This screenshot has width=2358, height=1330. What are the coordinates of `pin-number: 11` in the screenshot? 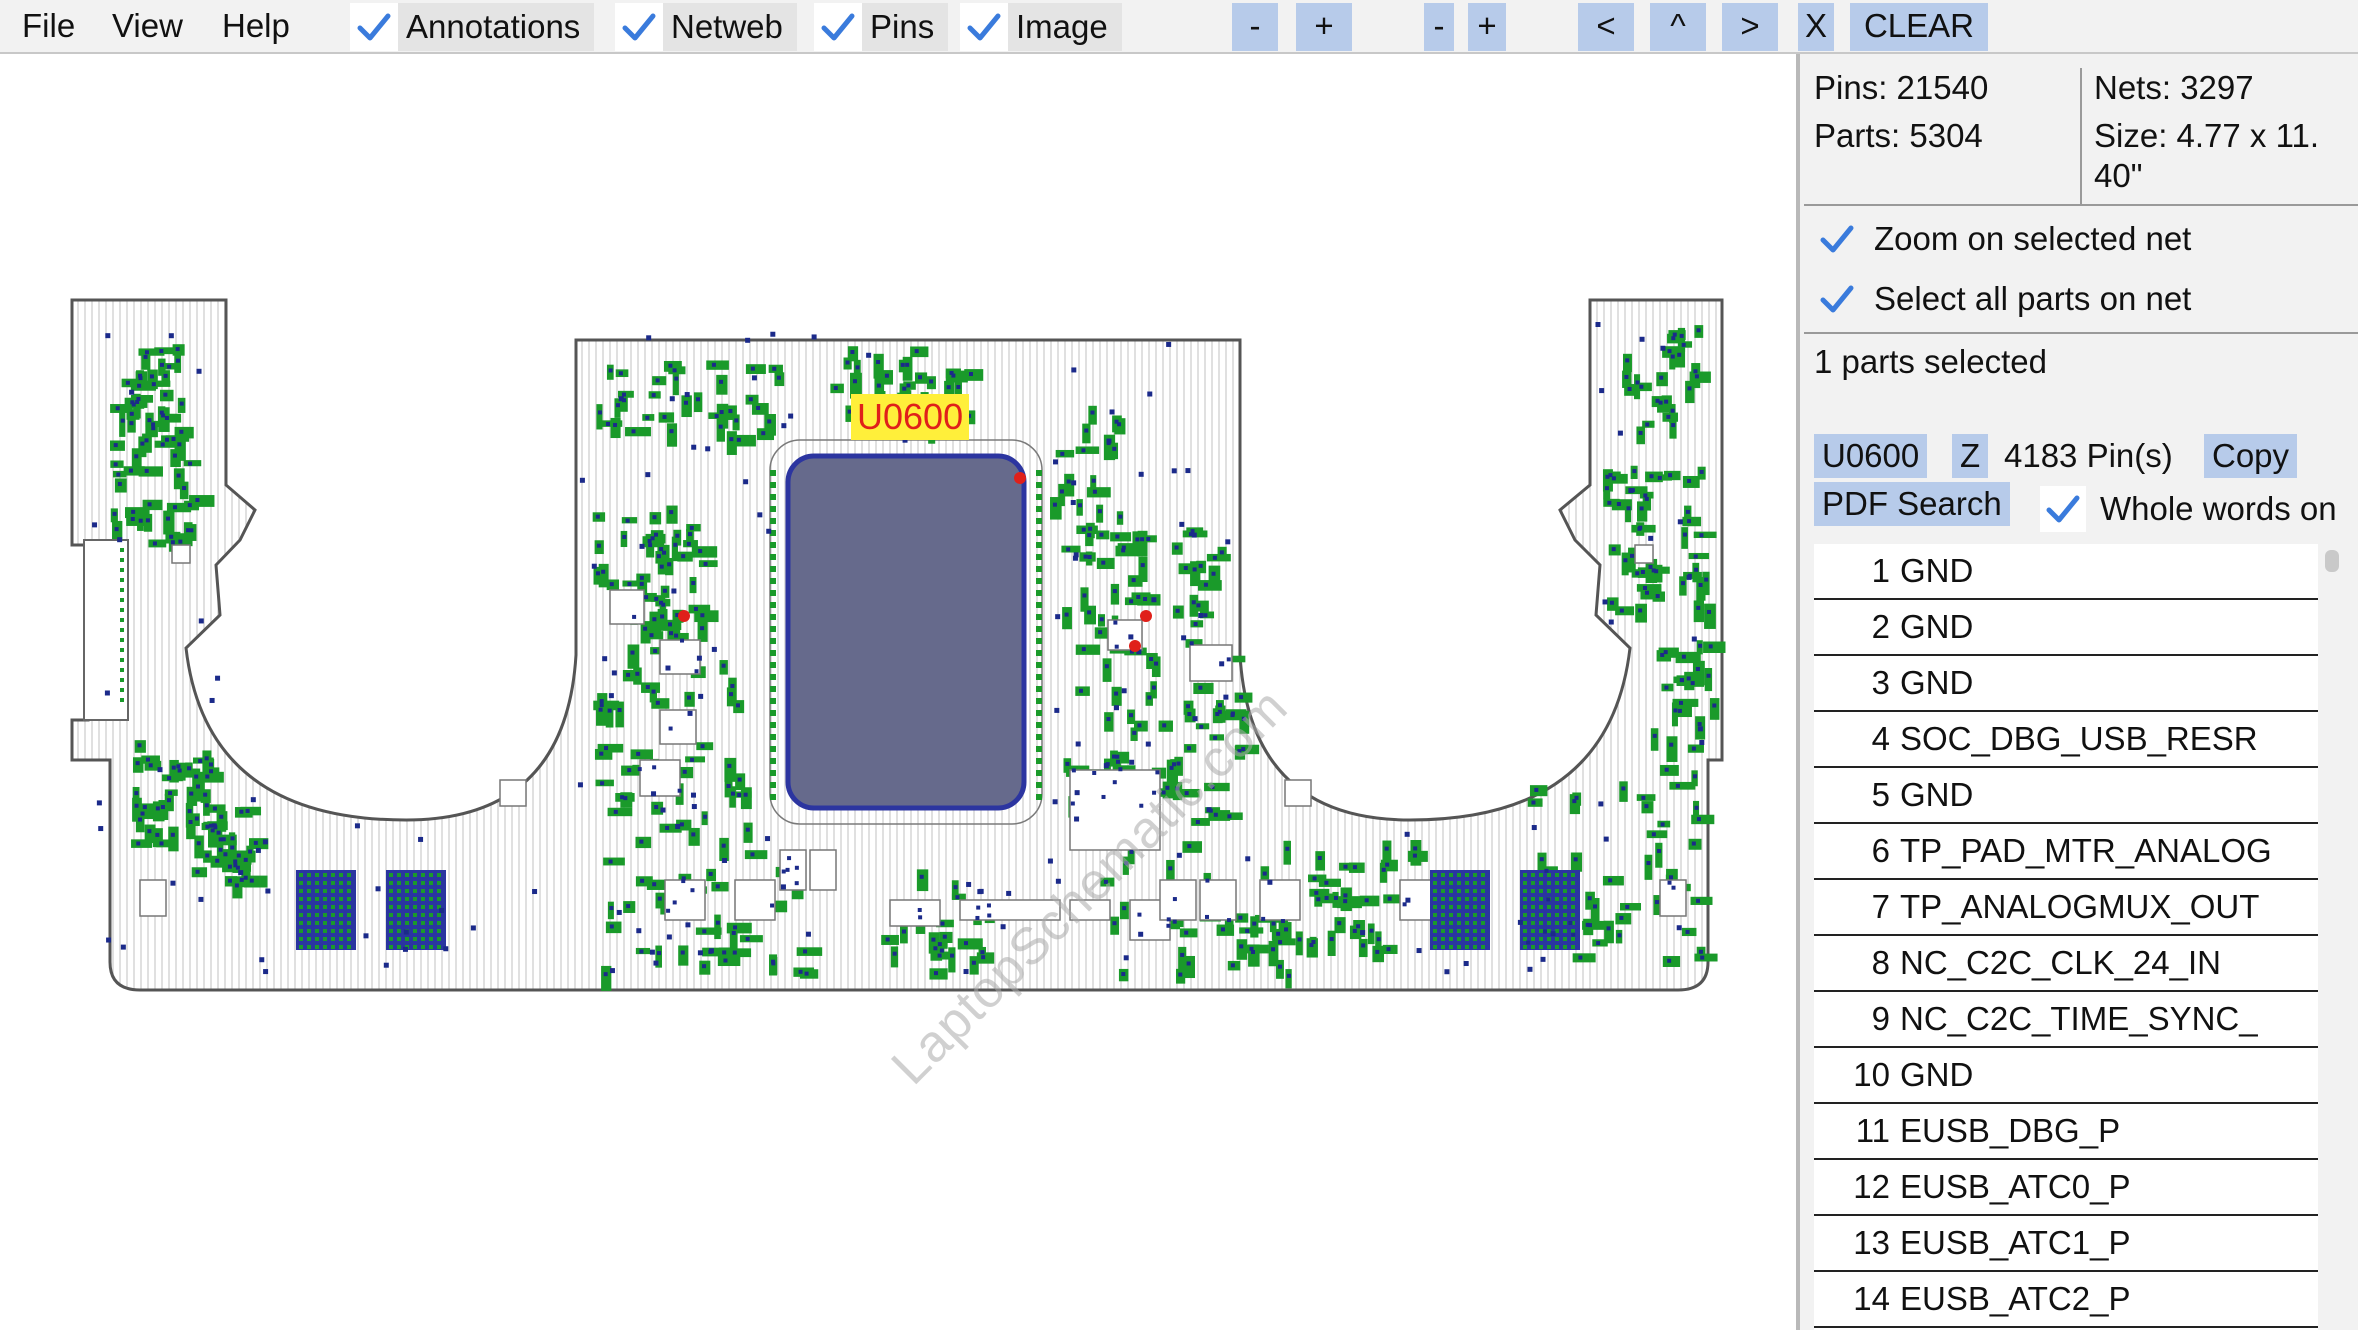 It's located at (1872, 1130).